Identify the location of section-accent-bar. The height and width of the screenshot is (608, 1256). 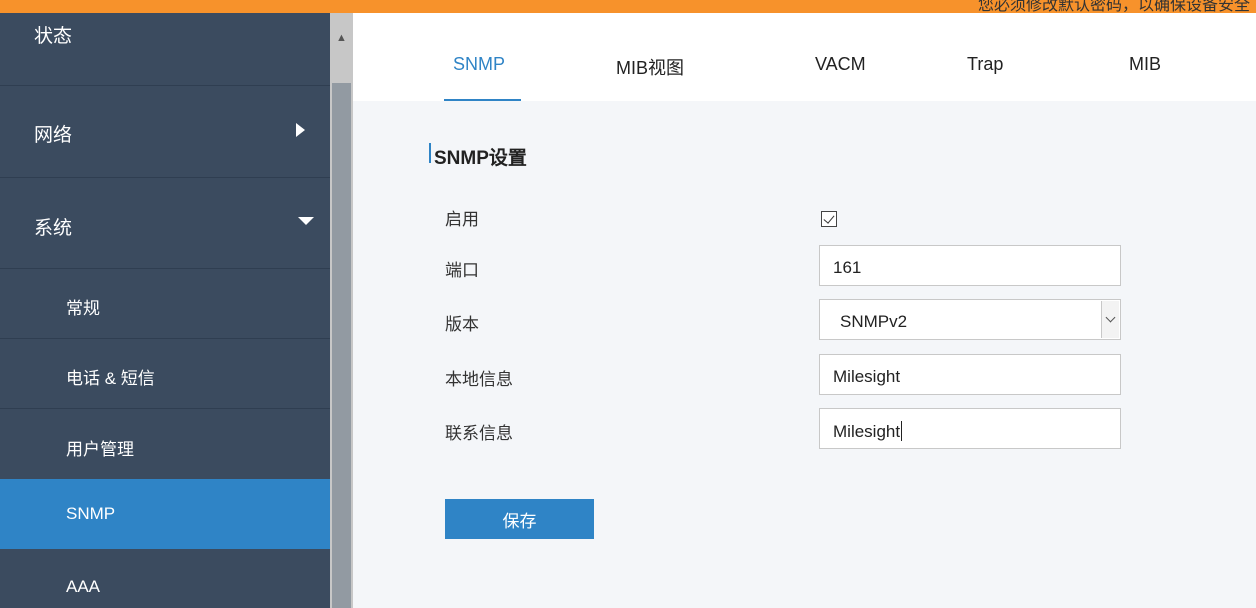
(430, 153).